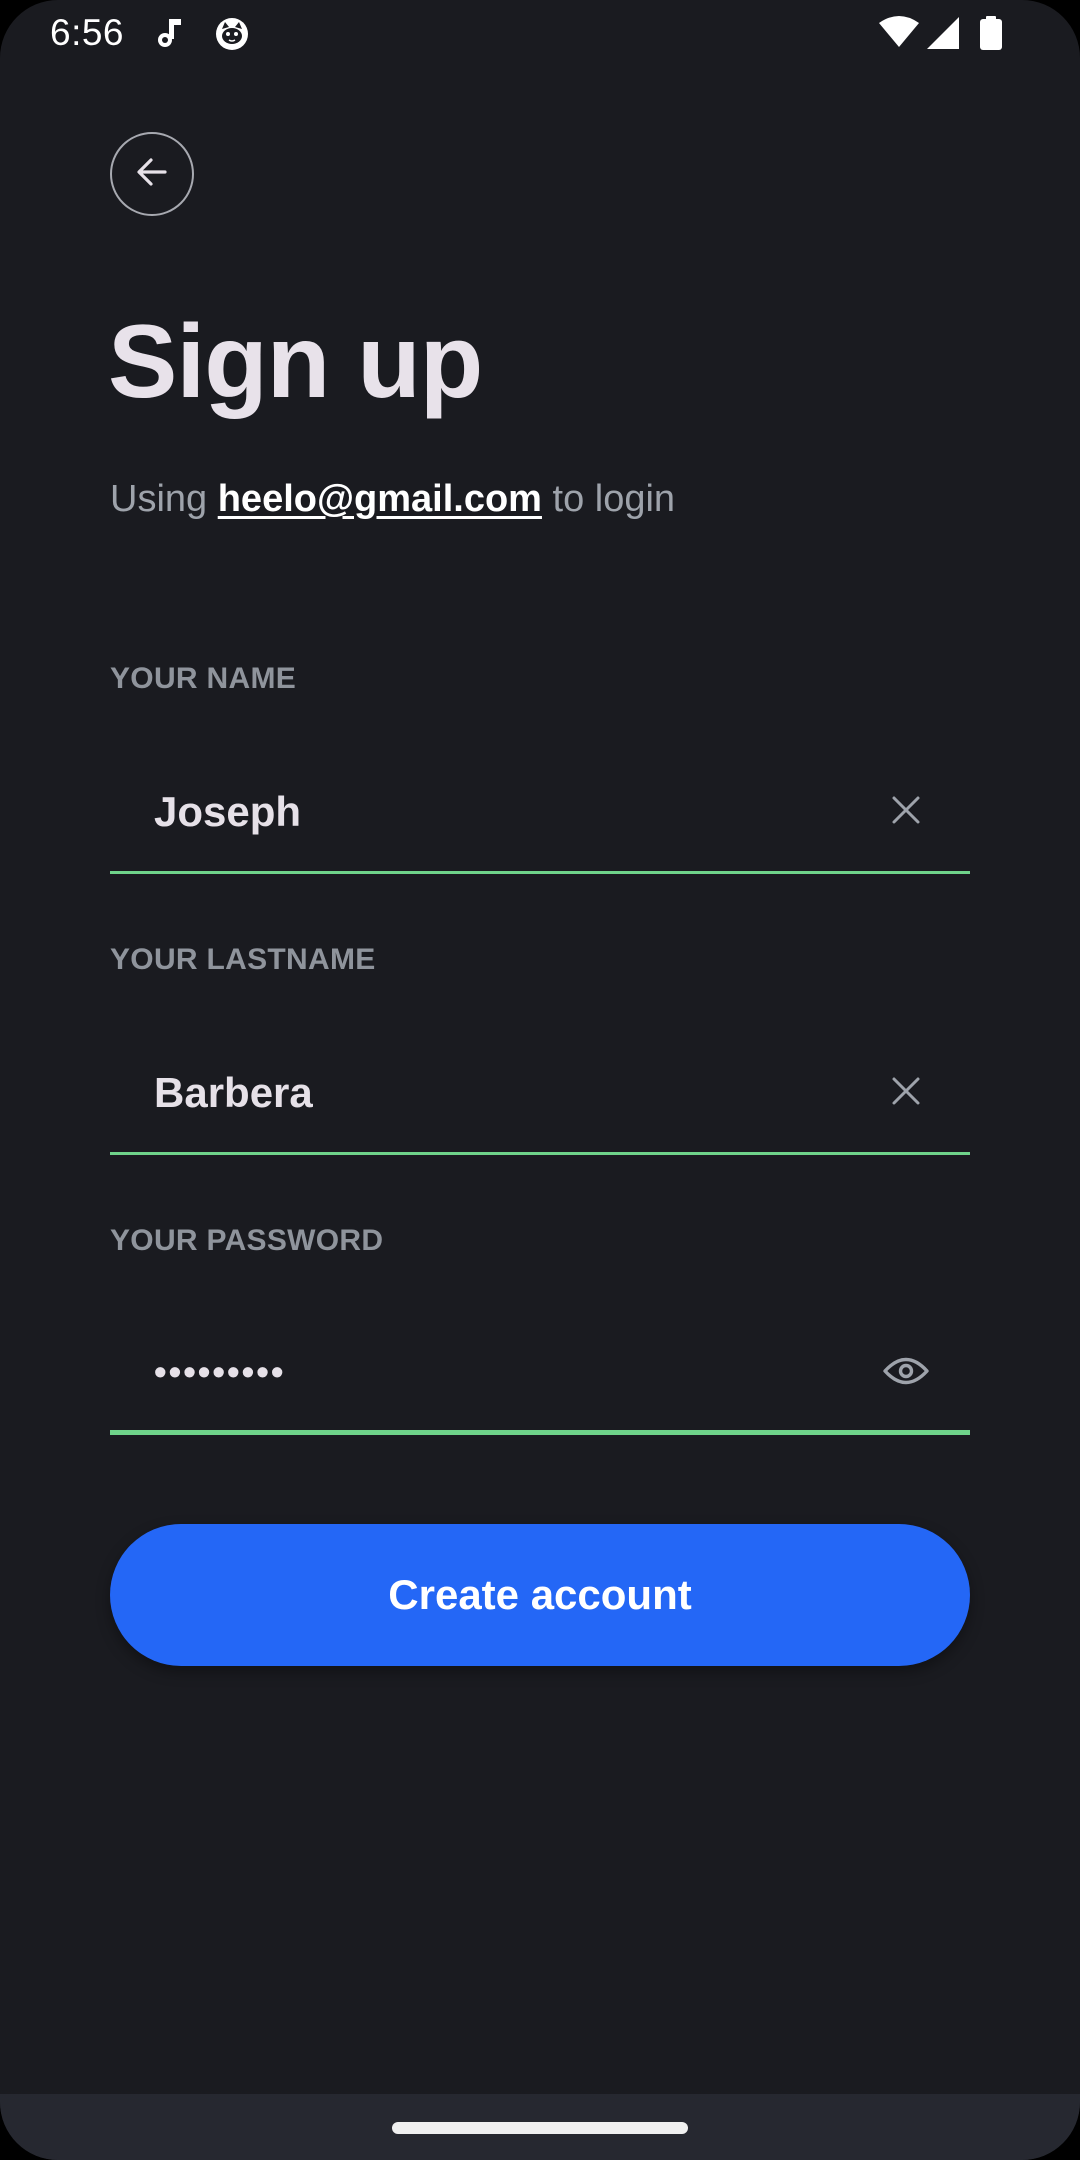 The height and width of the screenshot is (2160, 1080). I want to click on name-value: Joseph, so click(228, 811).